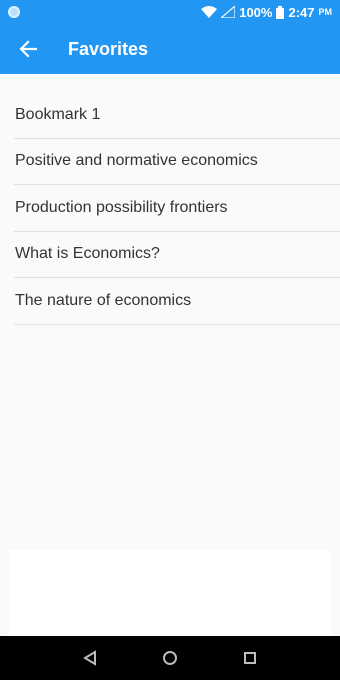 The height and width of the screenshot is (680, 340). I want to click on triangle-back-icon, so click(89, 658).